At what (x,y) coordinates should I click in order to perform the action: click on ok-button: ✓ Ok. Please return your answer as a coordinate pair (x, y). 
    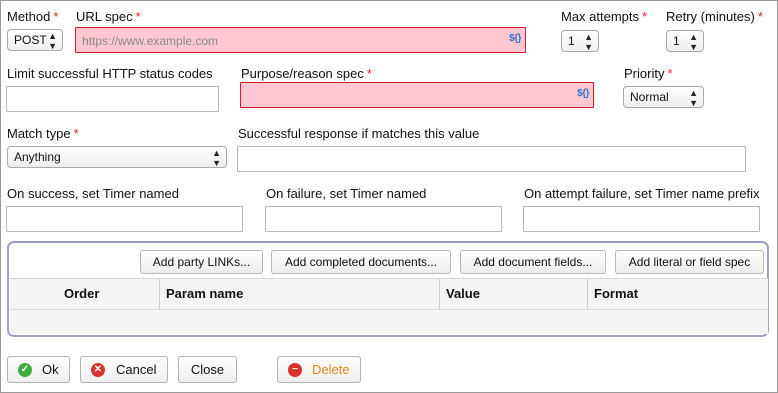
    Looking at the image, I should click on (38, 369).